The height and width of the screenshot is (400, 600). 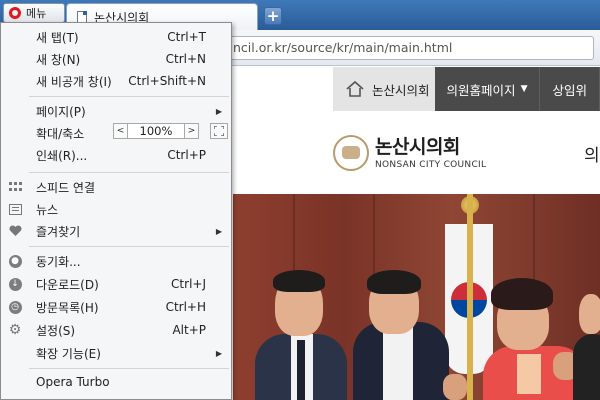 What do you see at coordinates (116, 59) in the screenshot?
I see `menu-item-new-window: 새 창(N) Ctrl+N` at bounding box center [116, 59].